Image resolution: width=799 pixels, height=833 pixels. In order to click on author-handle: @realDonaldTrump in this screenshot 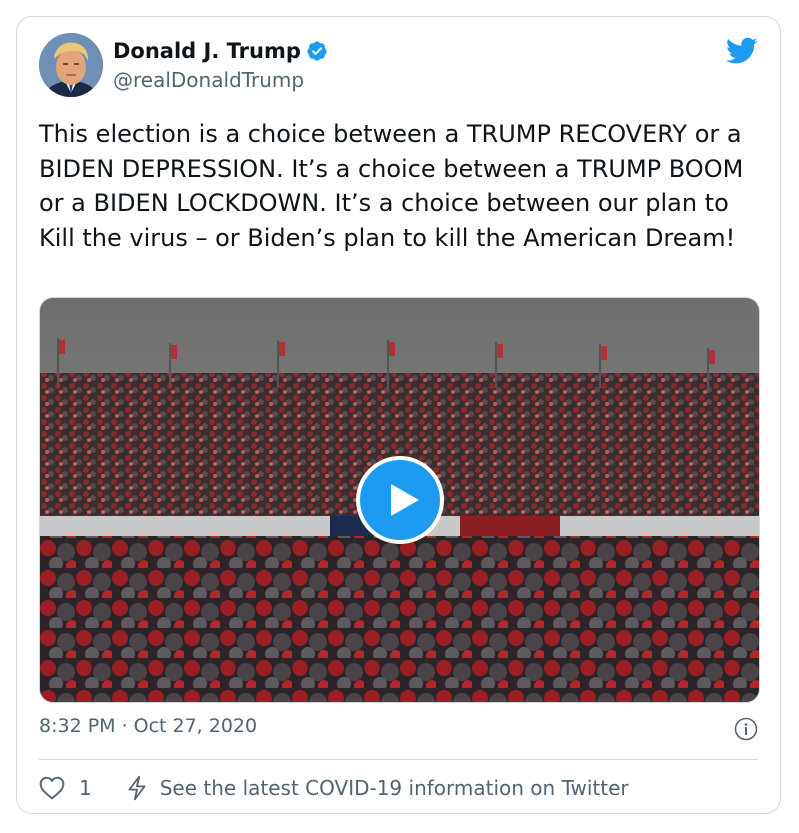, I will do `click(208, 80)`.